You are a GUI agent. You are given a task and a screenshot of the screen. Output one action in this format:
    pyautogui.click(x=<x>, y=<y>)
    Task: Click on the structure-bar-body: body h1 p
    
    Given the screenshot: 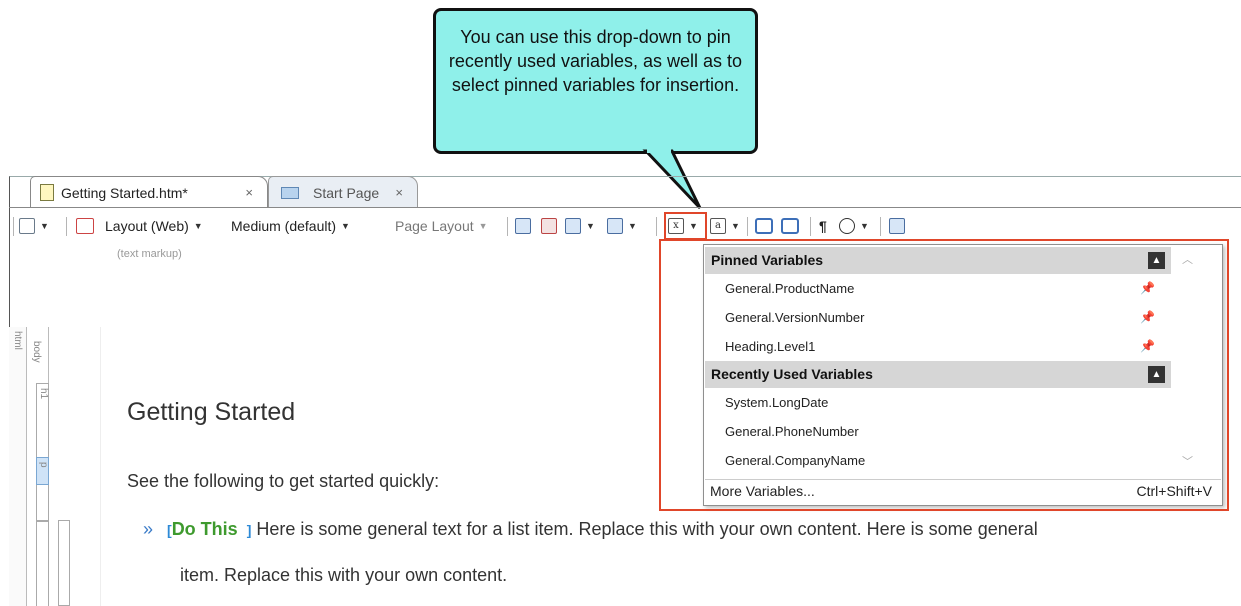 What is the action you would take?
    pyautogui.click(x=38, y=466)
    